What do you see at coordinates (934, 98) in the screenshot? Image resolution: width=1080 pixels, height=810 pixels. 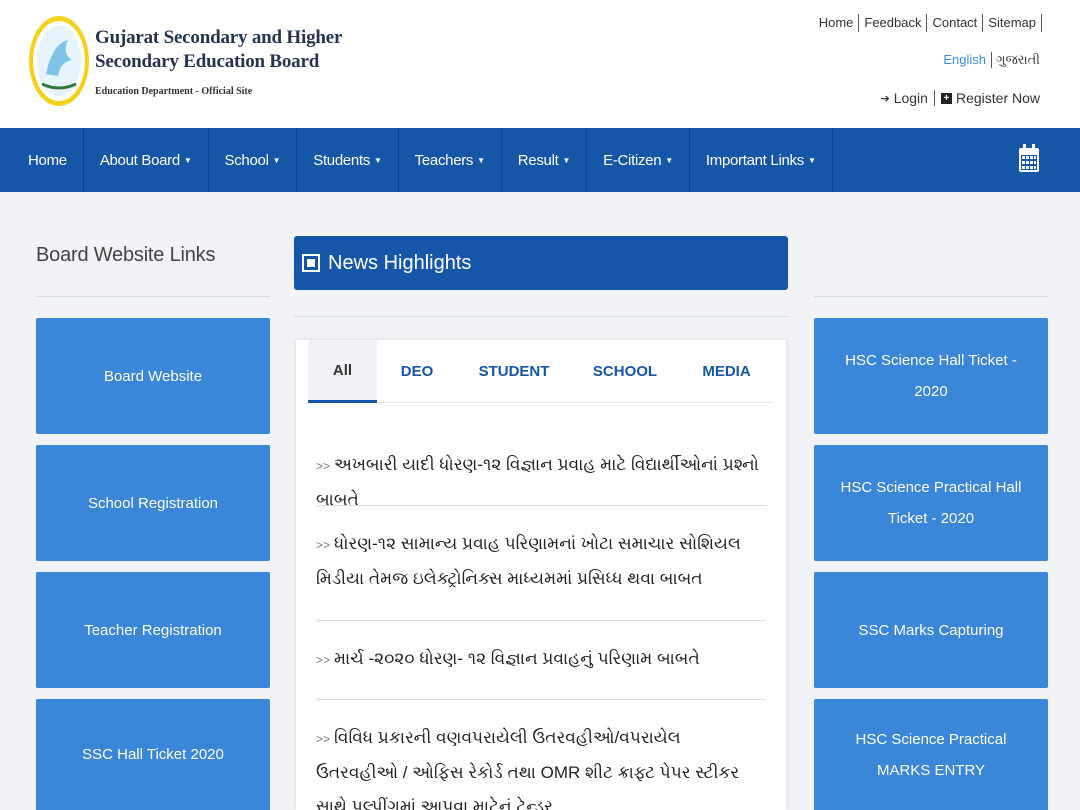 I see `auth-divider` at bounding box center [934, 98].